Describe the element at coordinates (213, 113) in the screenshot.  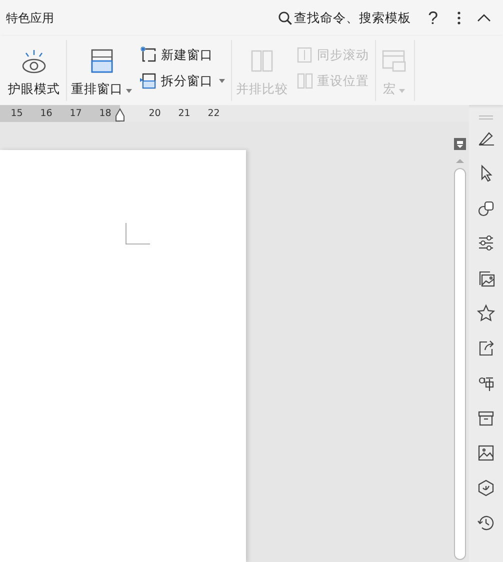
I see `ruler-number: 22` at that location.